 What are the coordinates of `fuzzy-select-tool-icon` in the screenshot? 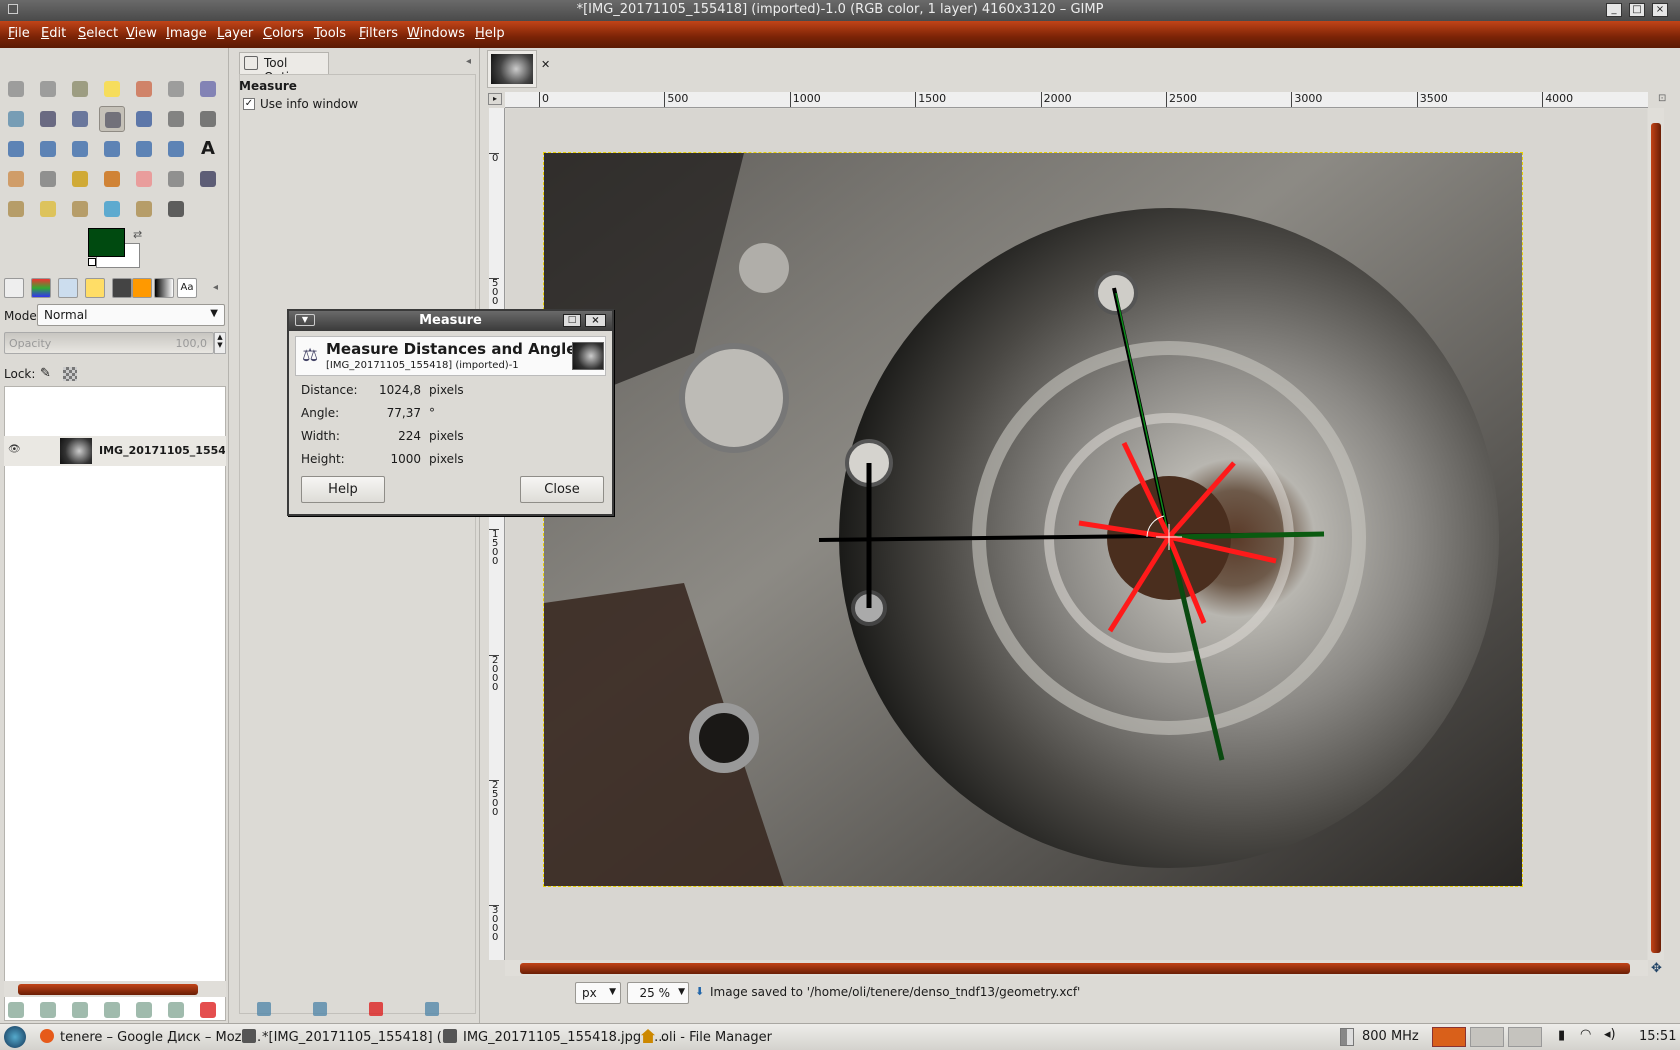 It's located at (112, 89).